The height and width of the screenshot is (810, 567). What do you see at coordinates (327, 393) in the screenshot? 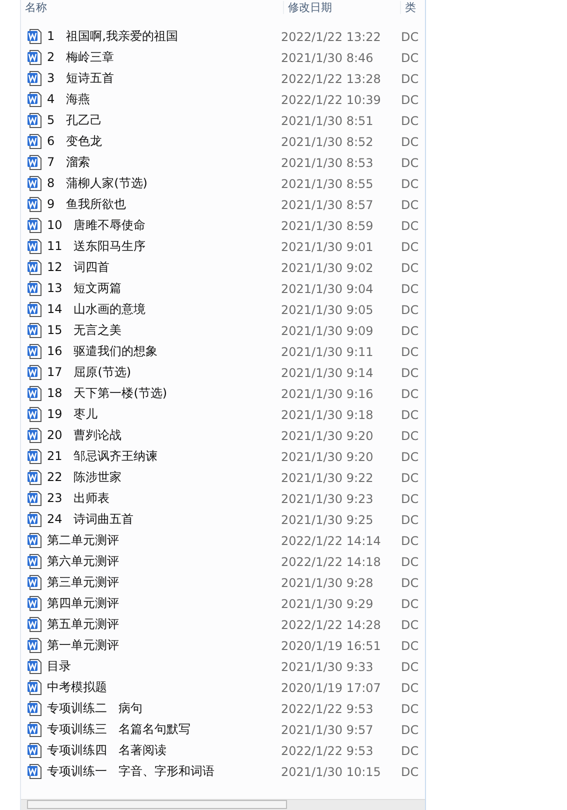
I see `modified-date: 2021/1/30 9:16` at bounding box center [327, 393].